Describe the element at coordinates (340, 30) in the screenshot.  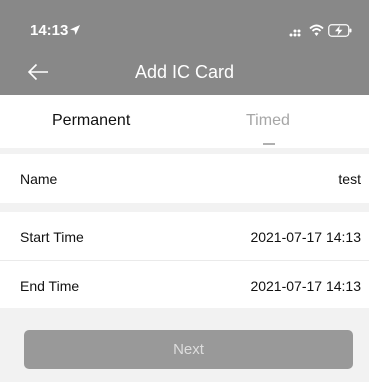
I see `battery-charging-icon` at that location.